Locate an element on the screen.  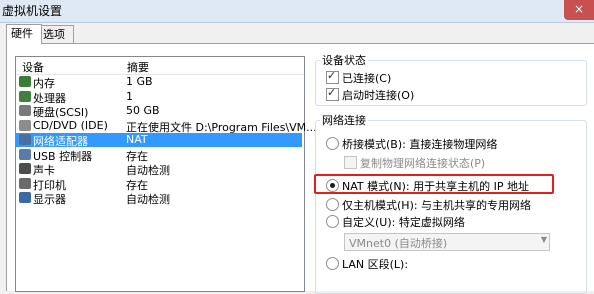
lan-segment-label: LAN 区段(L): is located at coordinates (375, 264).